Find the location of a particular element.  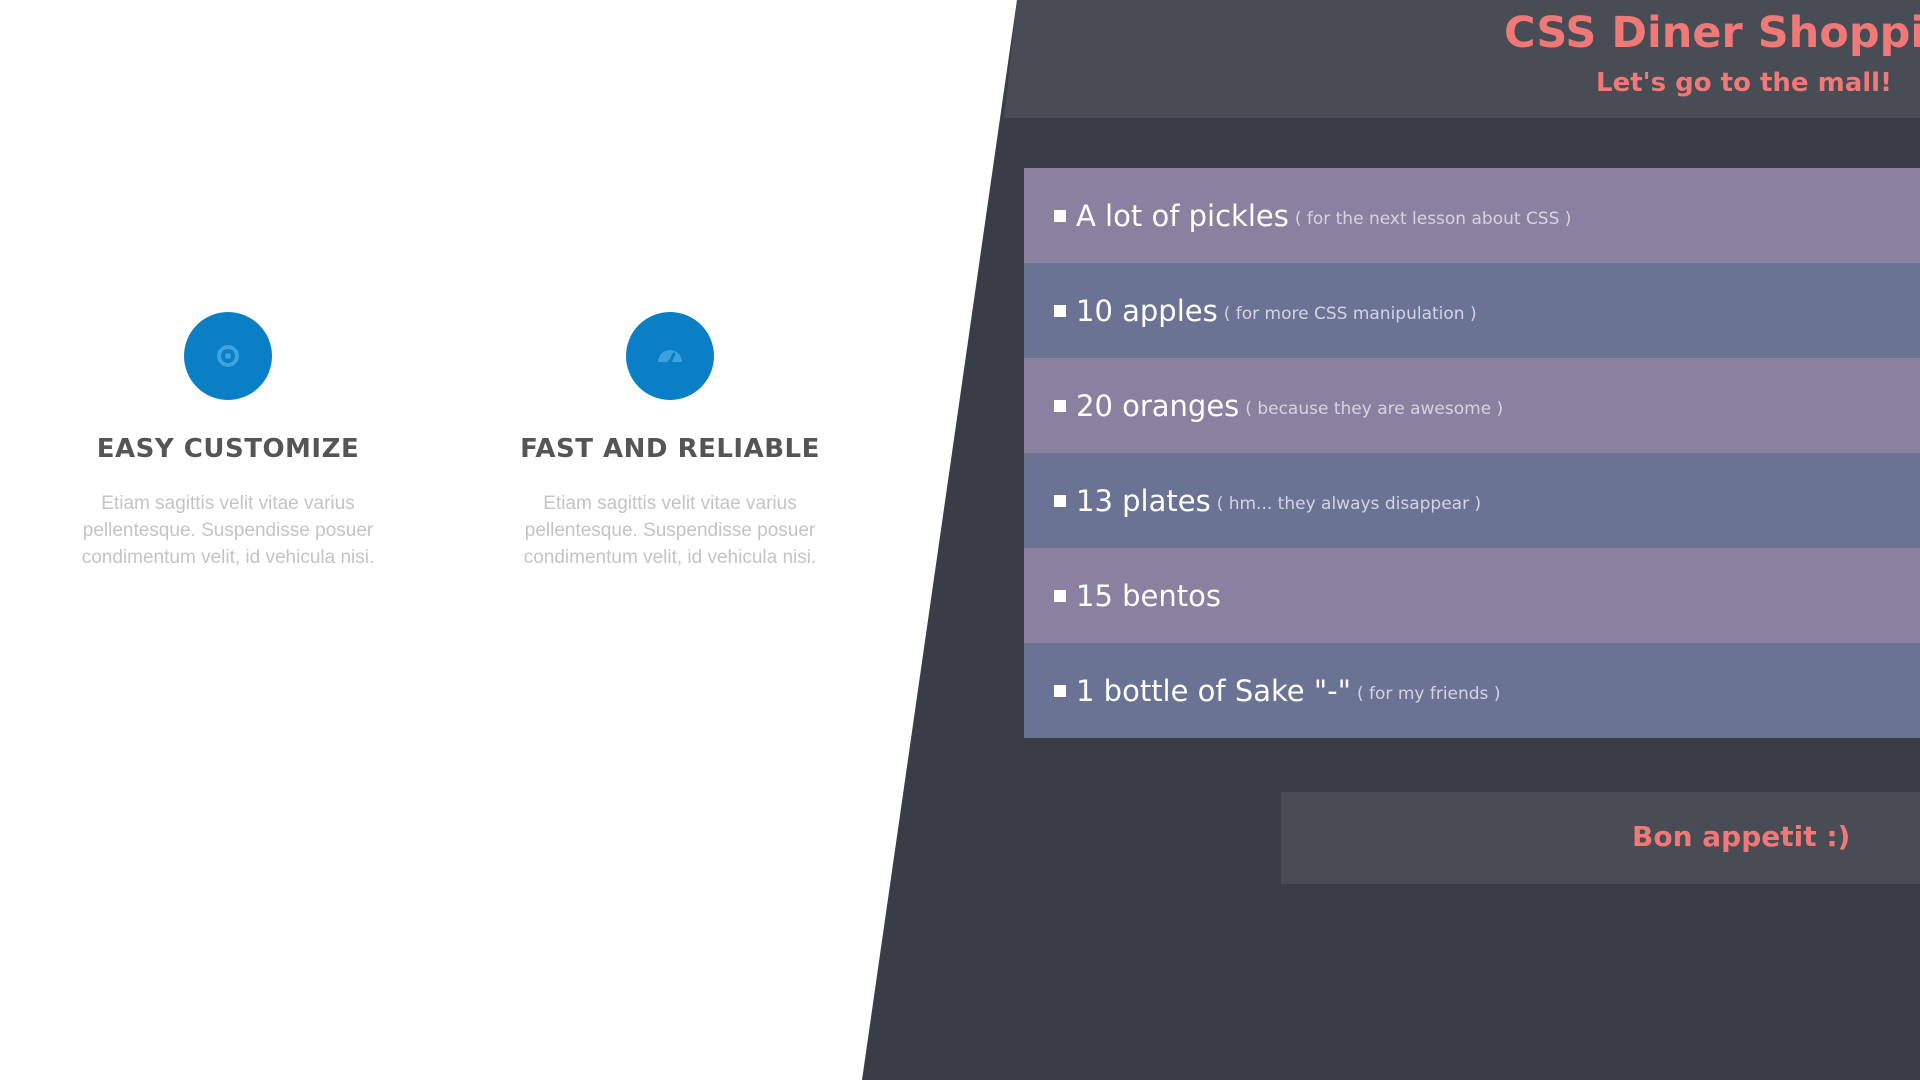

item-note: ( because they are awesome ) is located at coordinates (1374, 408).